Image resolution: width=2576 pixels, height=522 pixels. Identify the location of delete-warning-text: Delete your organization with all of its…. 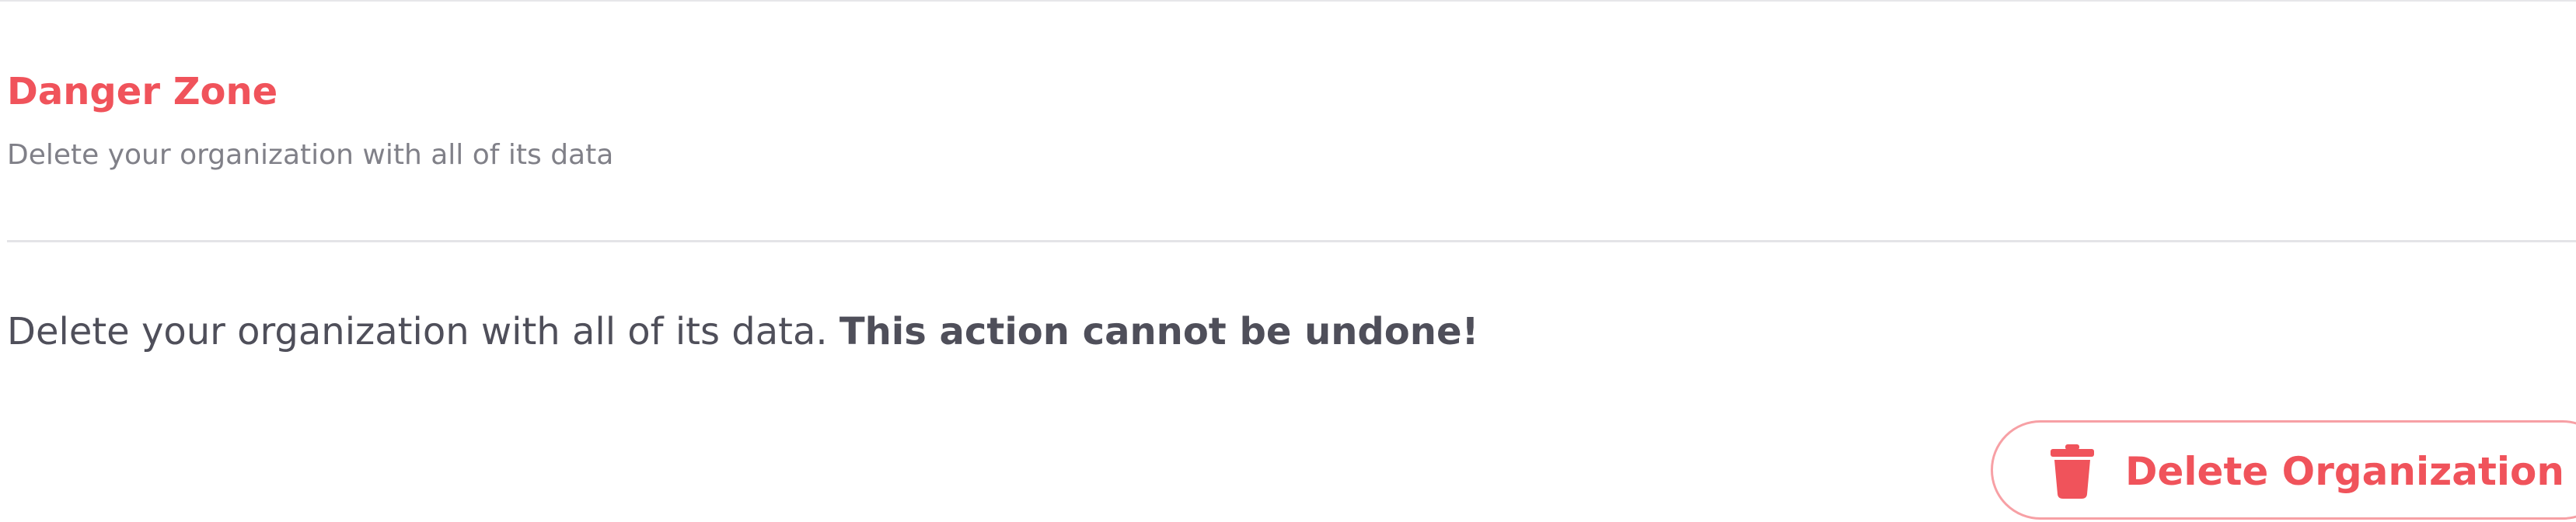
(743, 332).